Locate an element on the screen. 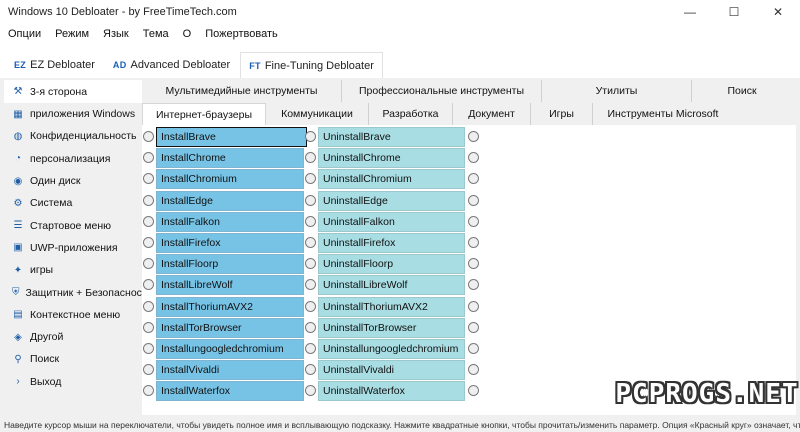 The width and height of the screenshot is (800, 432). sidebar-item-12: ⚲ Поиск is located at coordinates (73, 359).